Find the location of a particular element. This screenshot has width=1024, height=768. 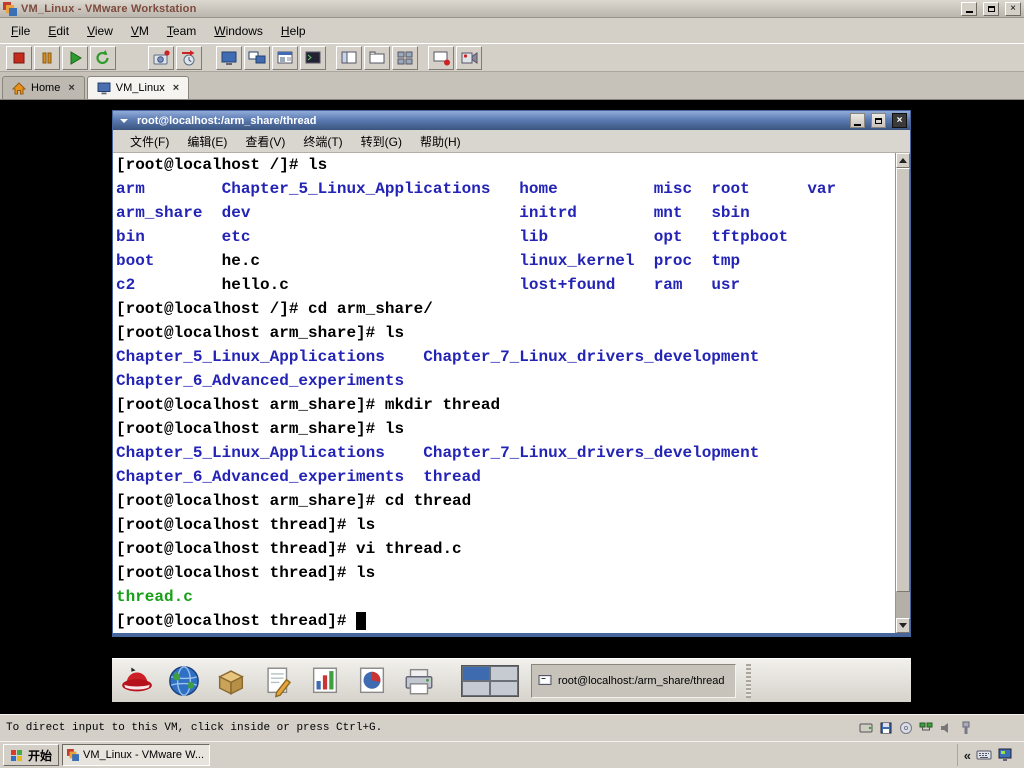

terminal-menu-edit: 编辑(E) is located at coordinates (207, 141).